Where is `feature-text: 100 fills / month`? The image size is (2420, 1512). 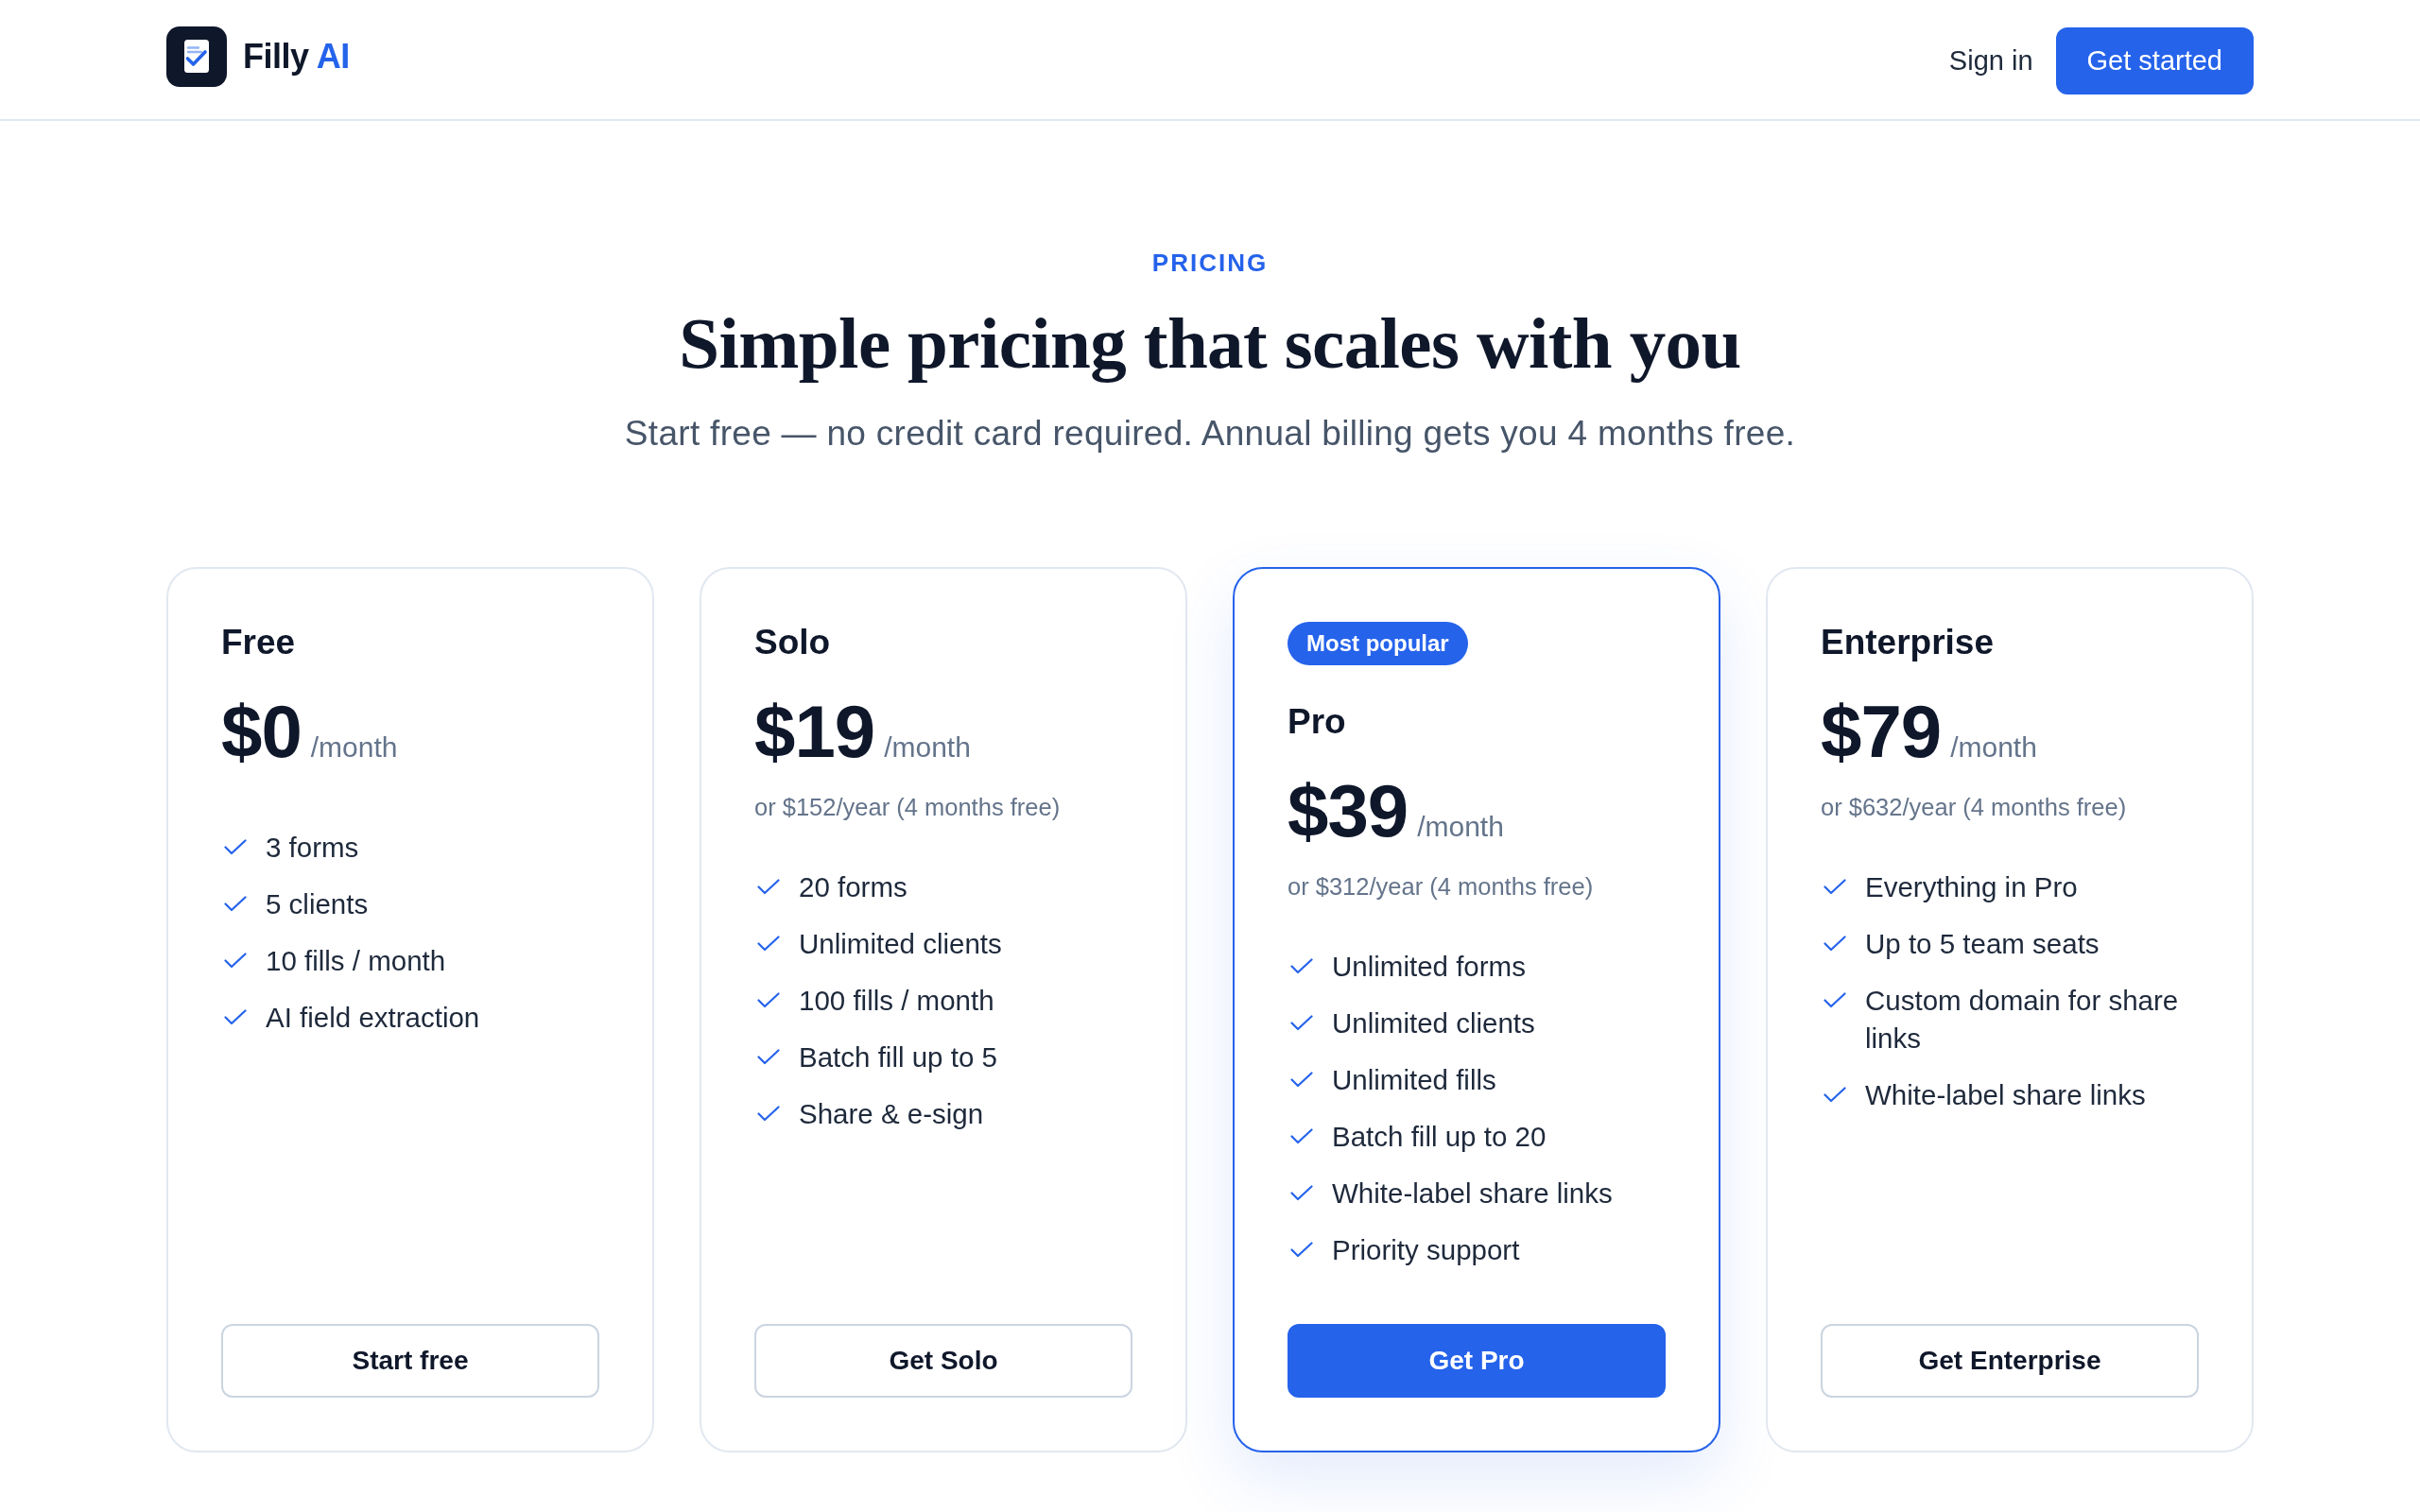 feature-text: 100 fills / month is located at coordinates (896, 1001).